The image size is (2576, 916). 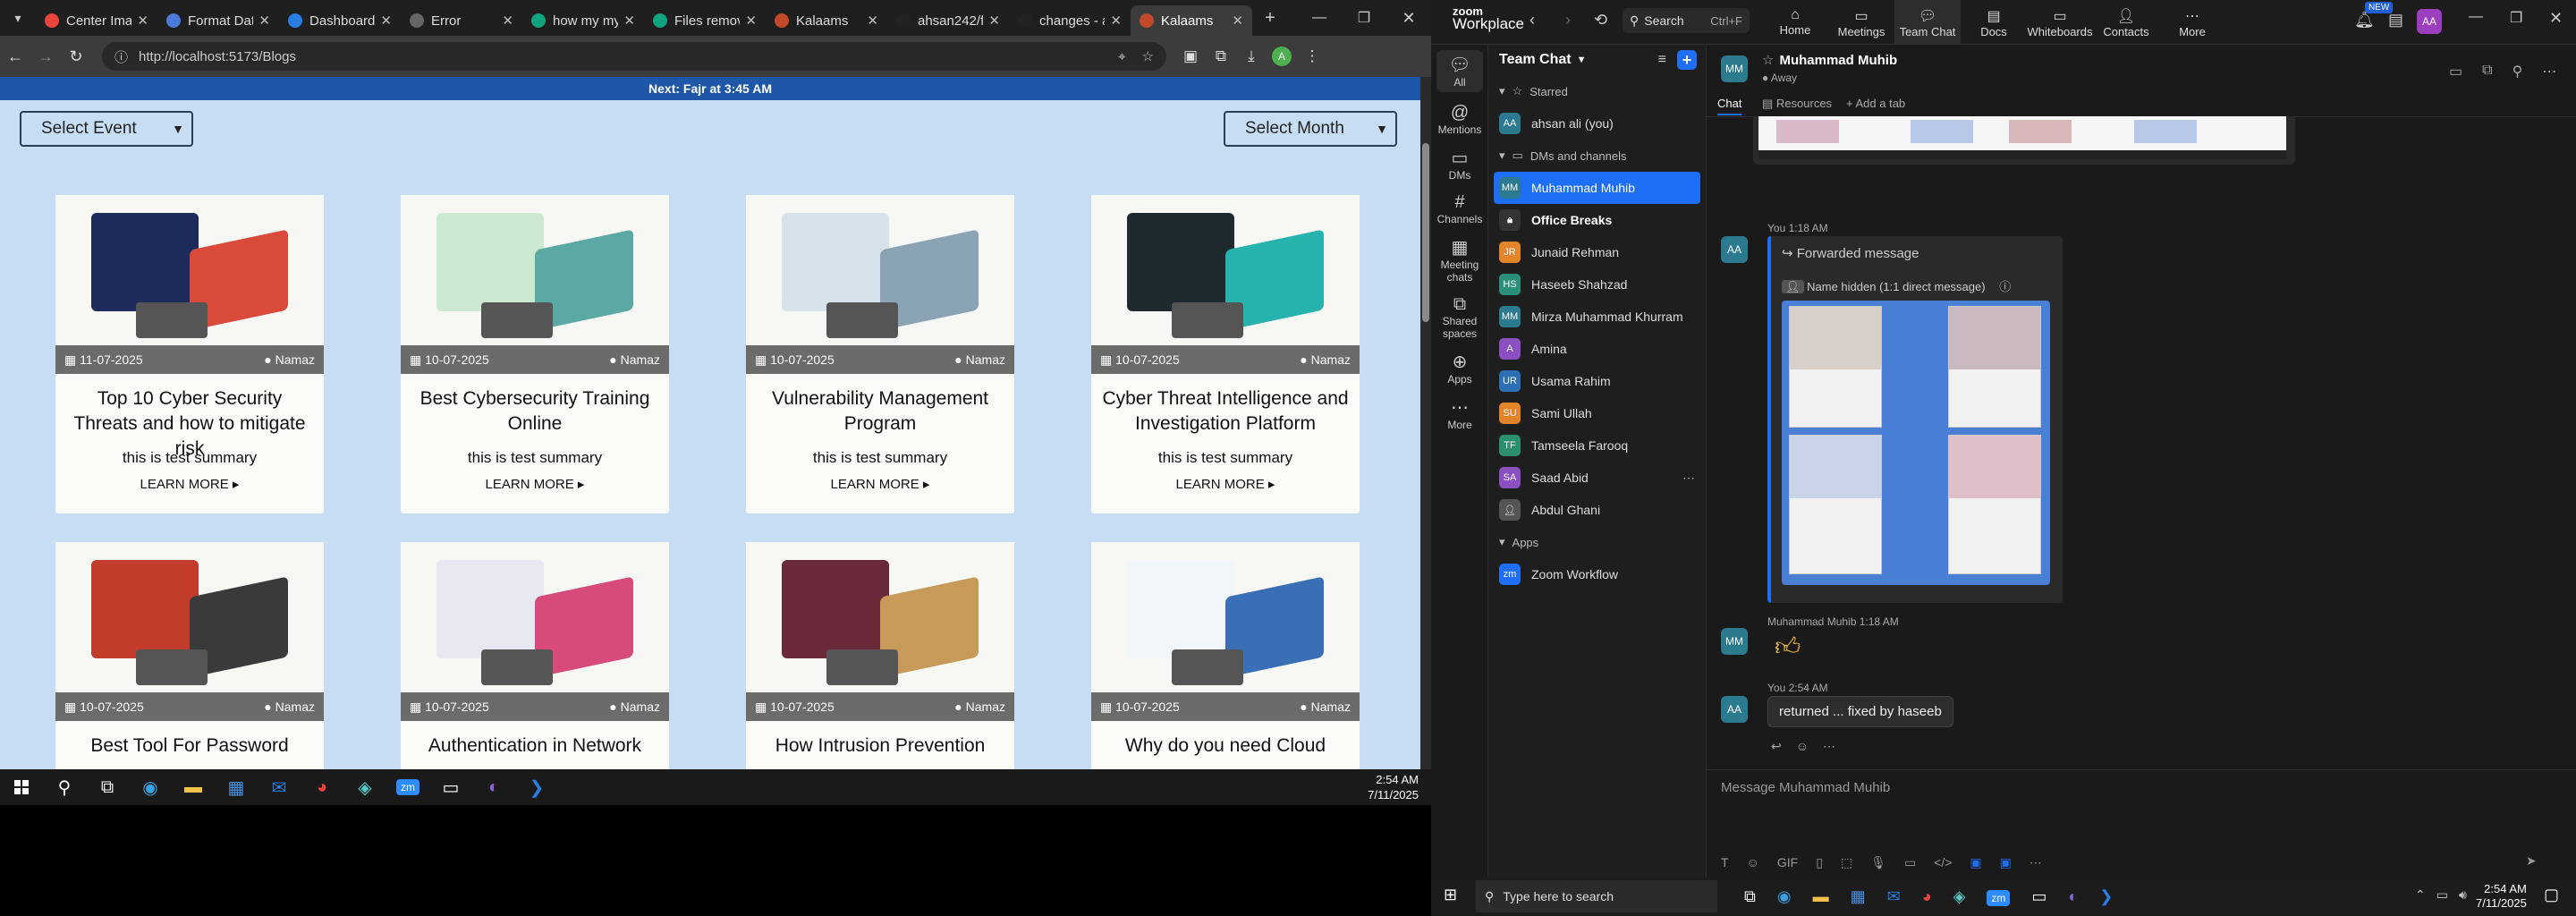 What do you see at coordinates (76, 56) in the screenshot?
I see `reload-icon: ↻` at bounding box center [76, 56].